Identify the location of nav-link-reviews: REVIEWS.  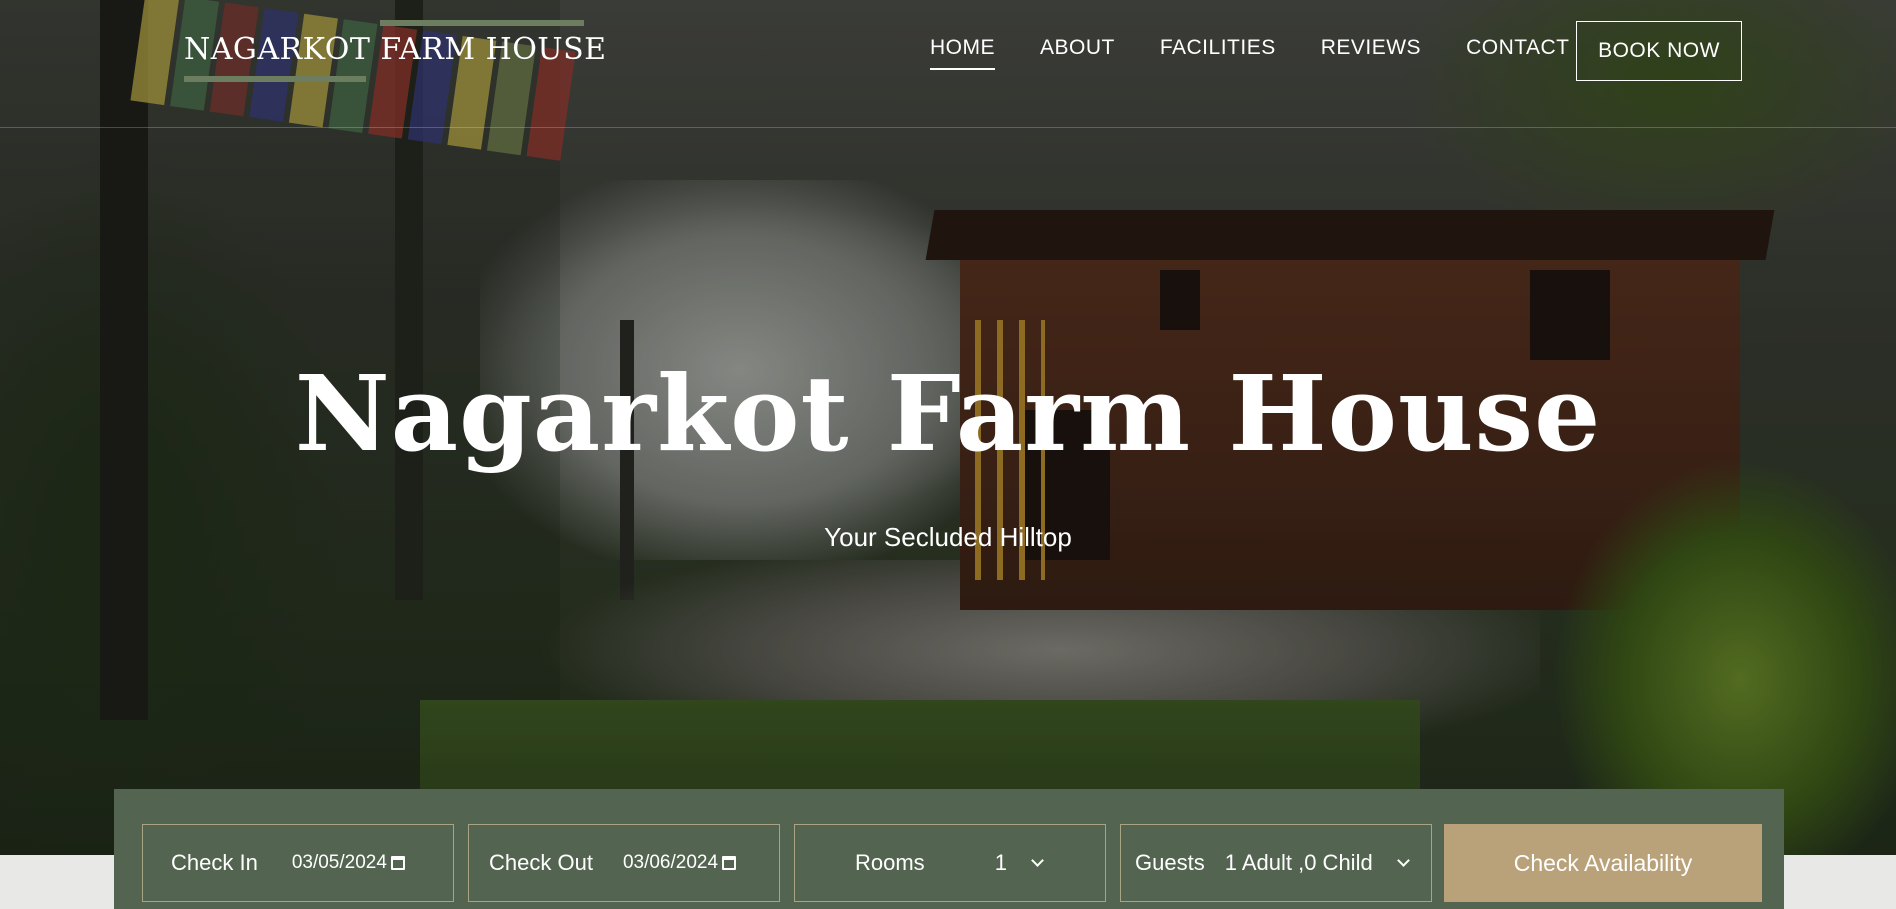
(1371, 53).